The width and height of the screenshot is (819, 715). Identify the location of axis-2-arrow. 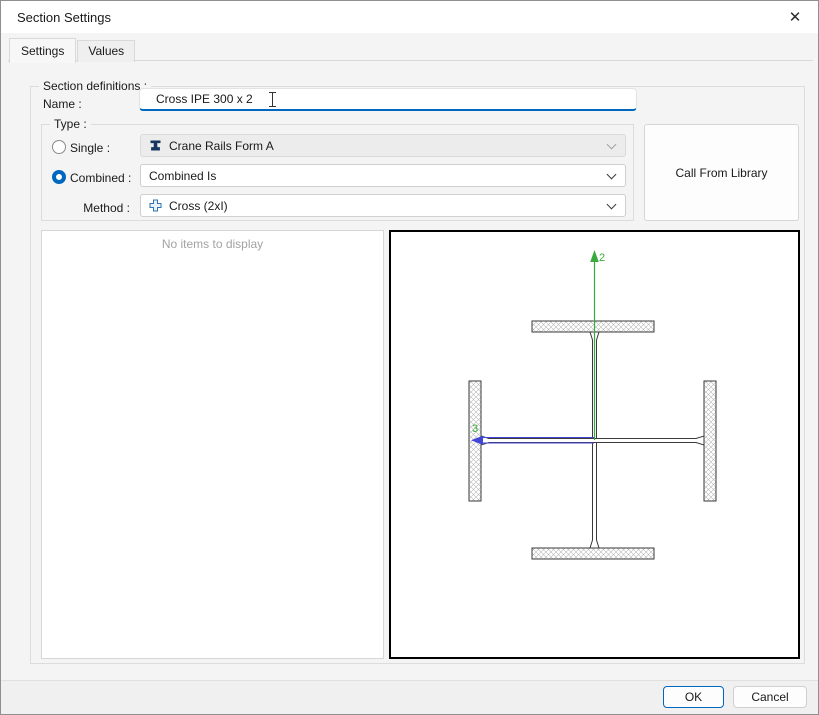
(594, 256).